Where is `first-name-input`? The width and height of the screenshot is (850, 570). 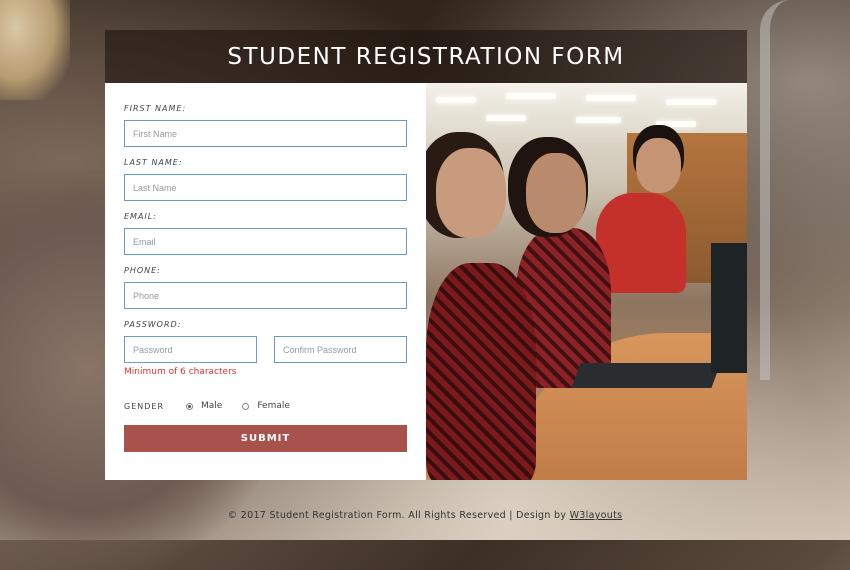 first-name-input is located at coordinates (265, 133).